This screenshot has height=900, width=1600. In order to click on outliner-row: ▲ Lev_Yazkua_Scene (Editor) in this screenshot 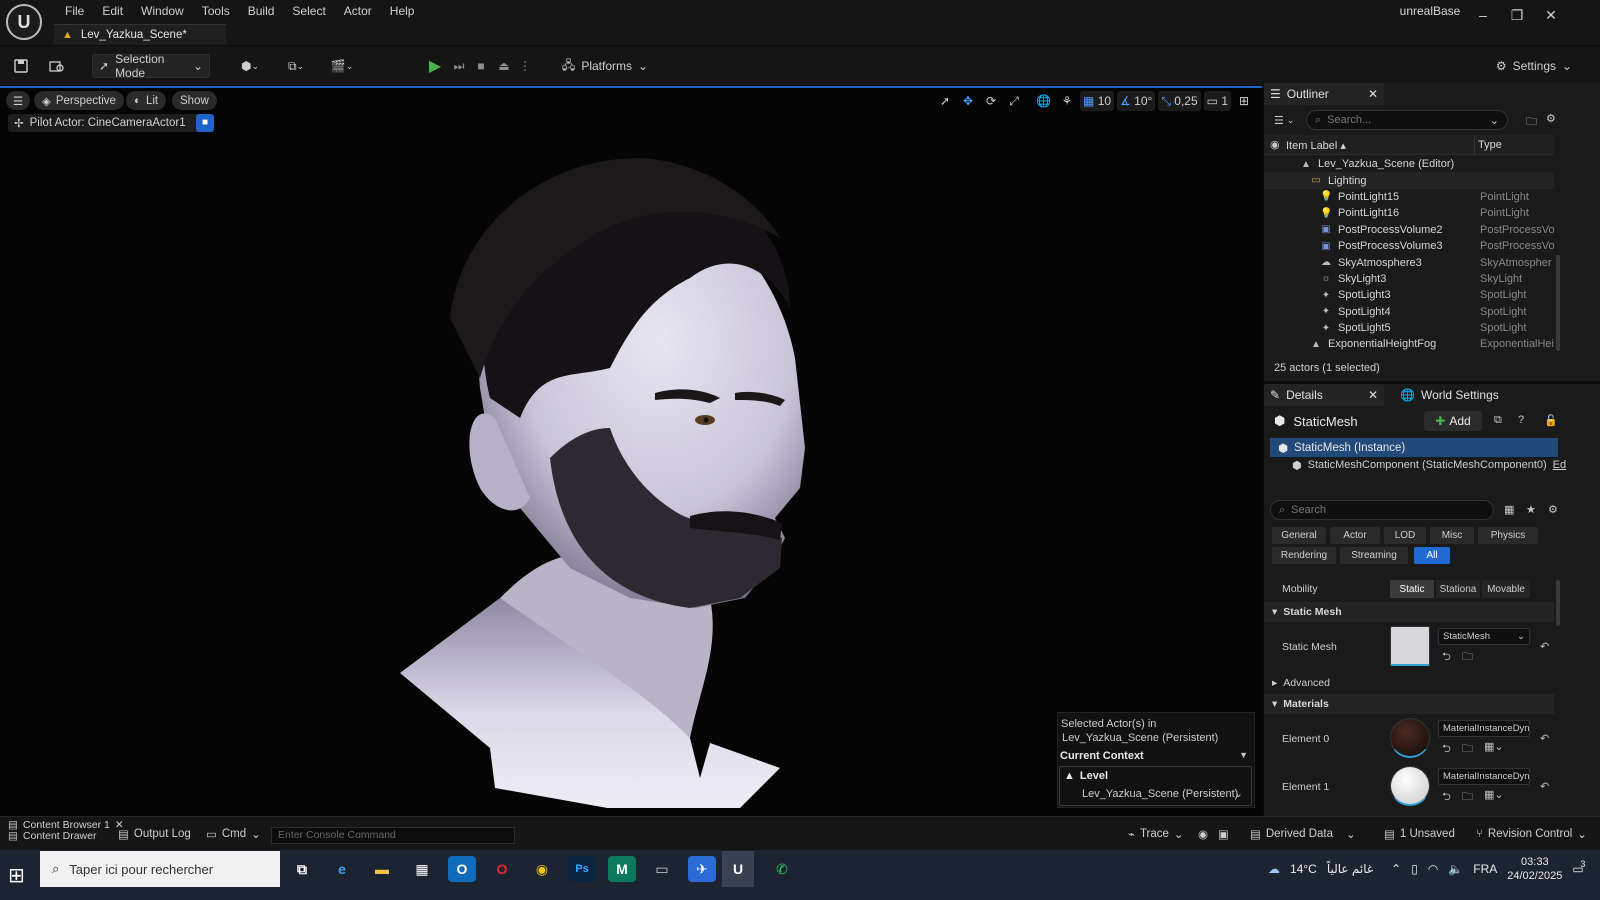, I will do `click(1409, 164)`.